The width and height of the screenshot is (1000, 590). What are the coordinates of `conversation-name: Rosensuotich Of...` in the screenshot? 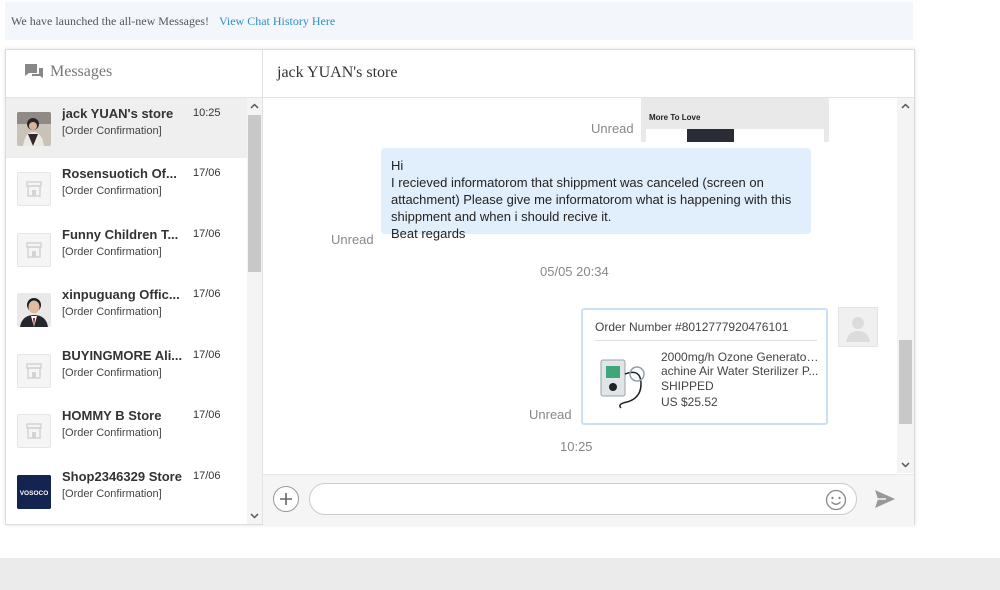 It's located at (119, 173).